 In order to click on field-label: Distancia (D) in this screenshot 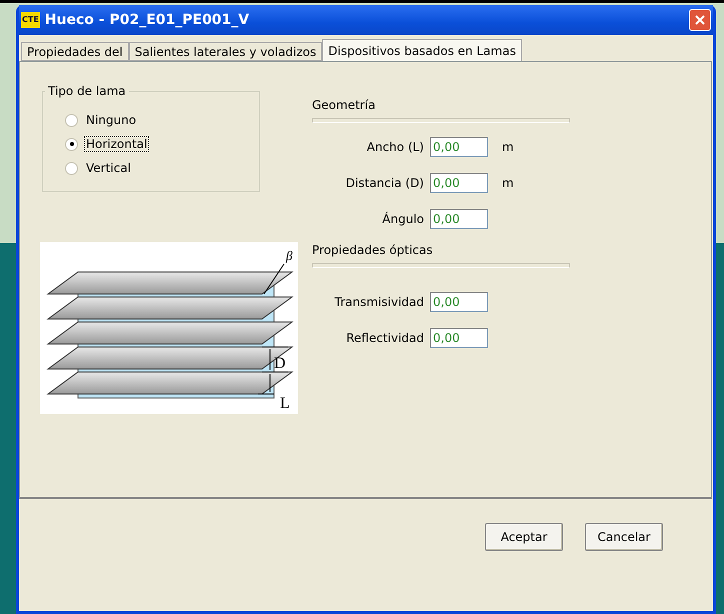, I will do `click(384, 183)`.